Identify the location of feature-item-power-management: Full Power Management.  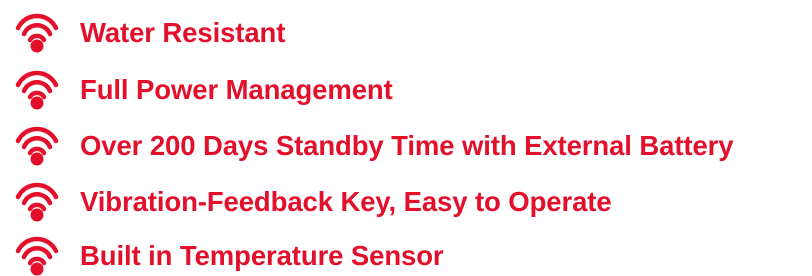
(406, 90).